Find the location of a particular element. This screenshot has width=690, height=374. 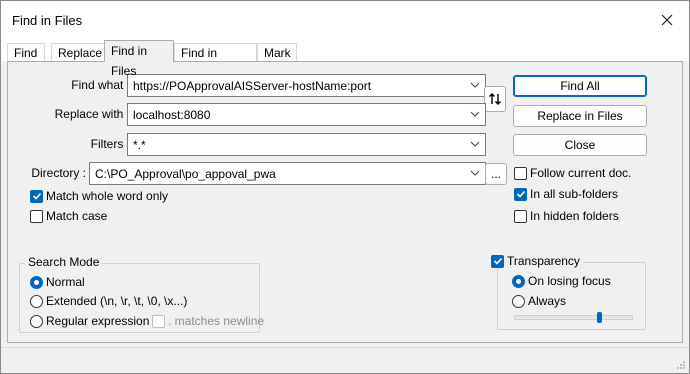

match-whole-word-label: Match whole word only is located at coordinates (107, 196).